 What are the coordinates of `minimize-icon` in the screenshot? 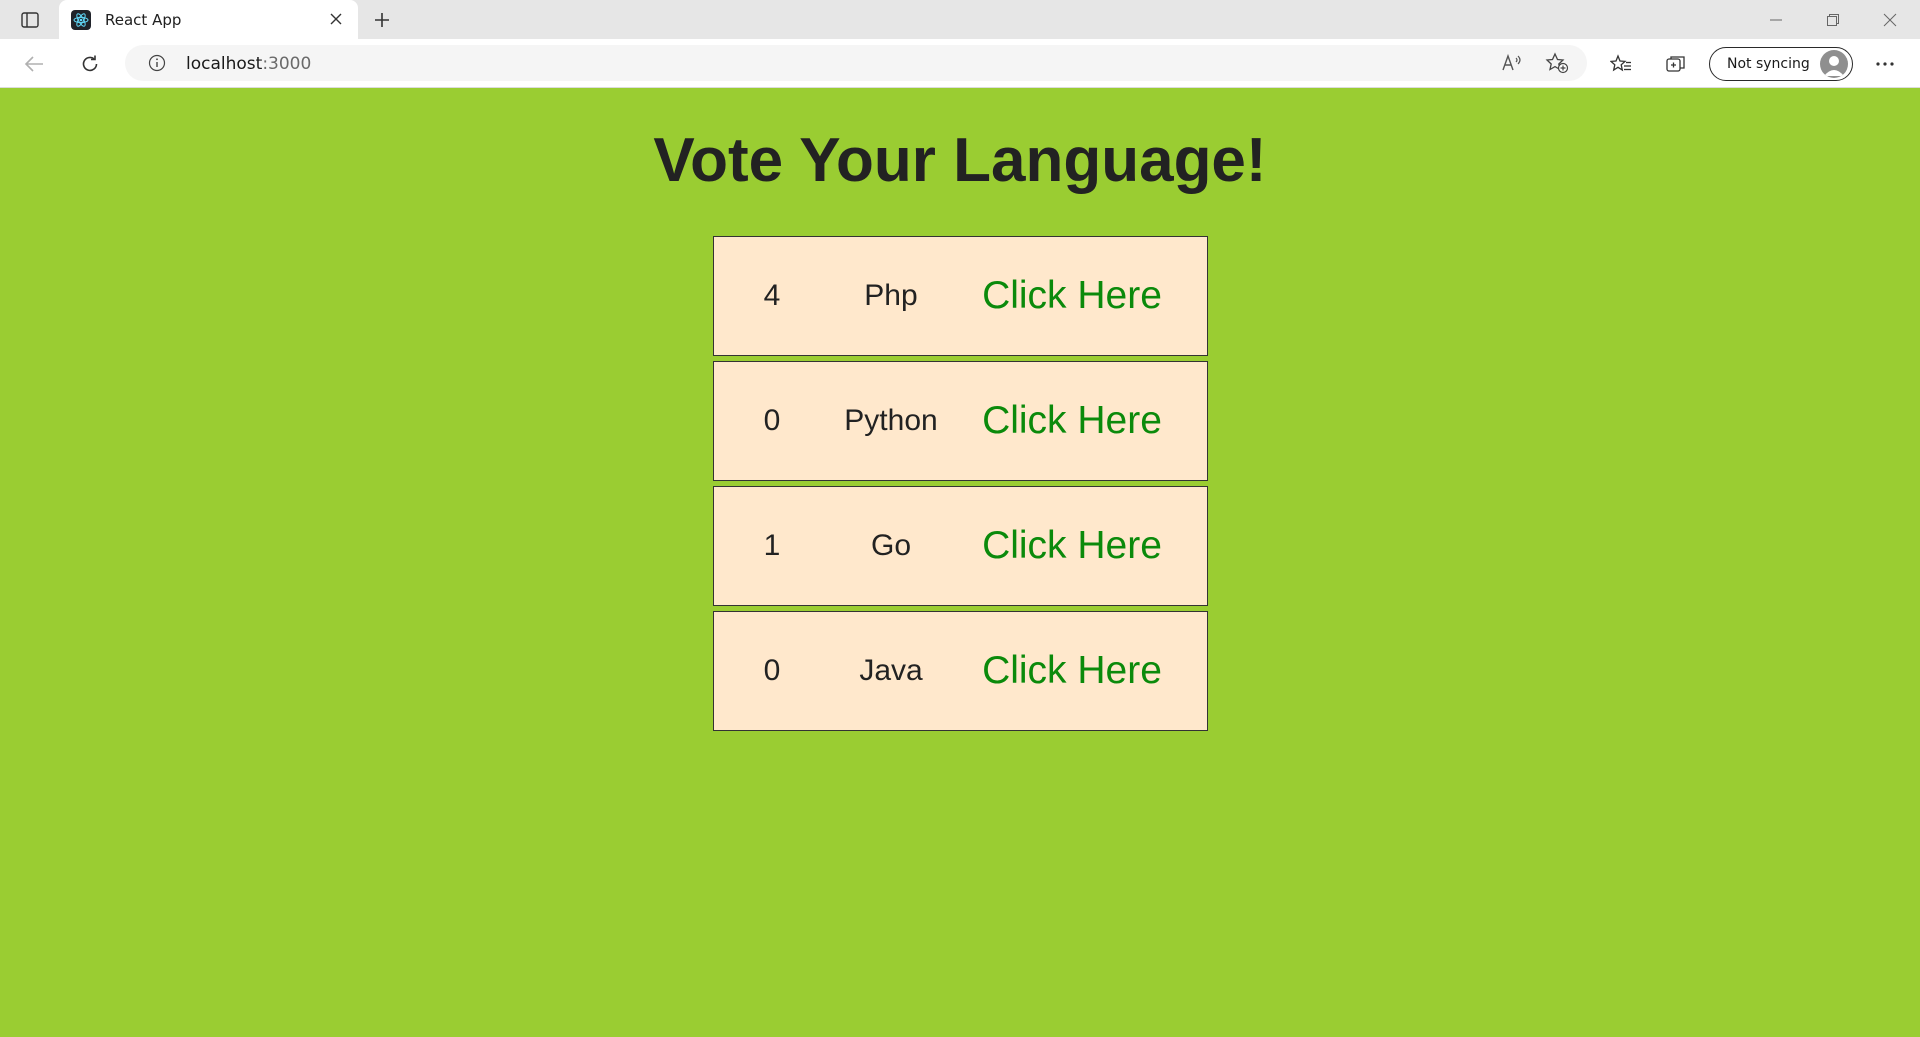 It's located at (1776, 20).